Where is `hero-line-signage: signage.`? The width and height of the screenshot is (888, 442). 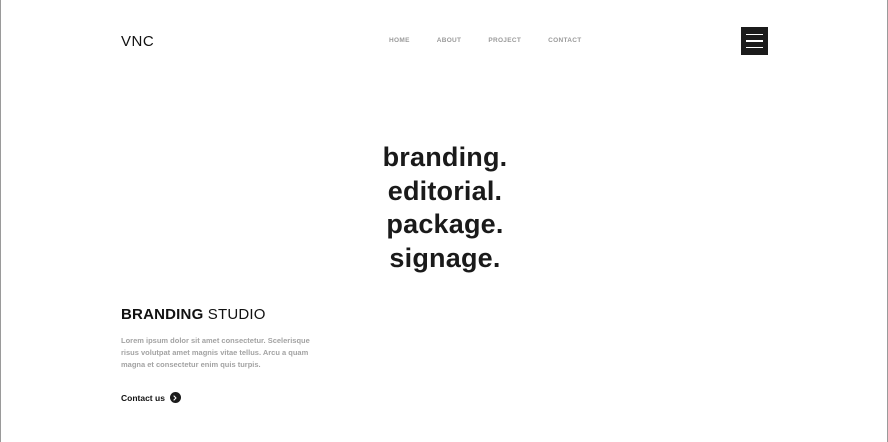
hero-line-signage: signage. is located at coordinates (445, 257).